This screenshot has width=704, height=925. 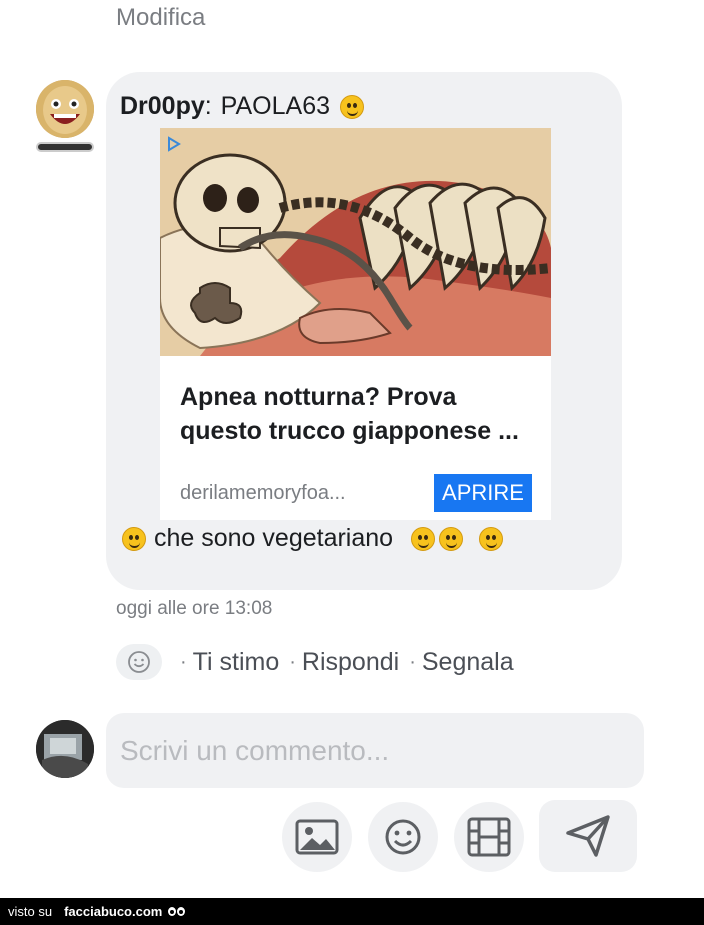 I want to click on comment-text: che sono vegetariano, so click(x=274, y=538).